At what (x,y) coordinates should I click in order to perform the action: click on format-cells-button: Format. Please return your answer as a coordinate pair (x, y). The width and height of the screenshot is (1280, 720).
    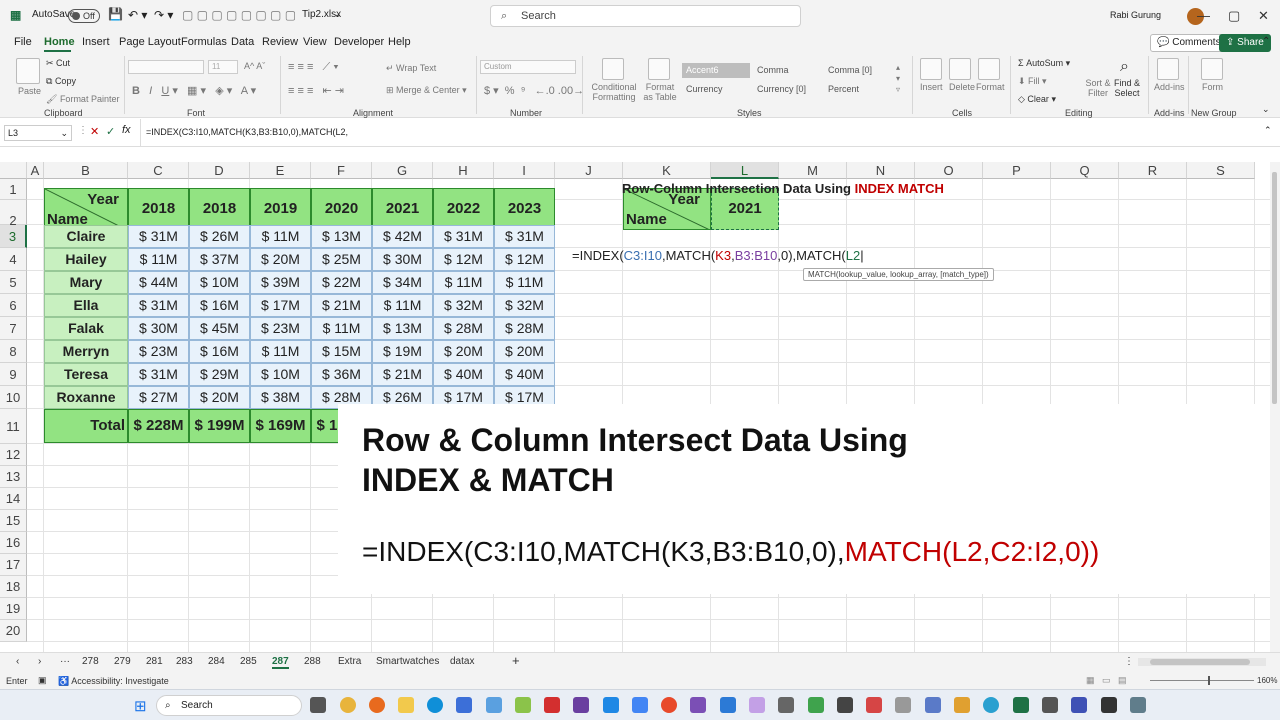
    Looking at the image, I should click on (990, 87).